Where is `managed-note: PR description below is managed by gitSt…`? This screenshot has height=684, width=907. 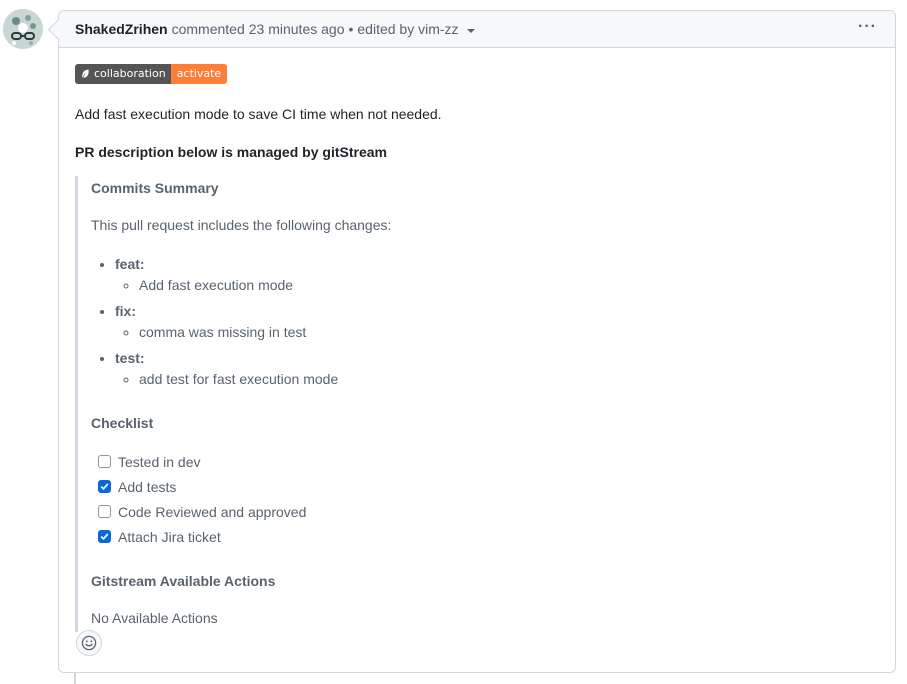
managed-note: PR description below is managed by gitSt… is located at coordinates (231, 152).